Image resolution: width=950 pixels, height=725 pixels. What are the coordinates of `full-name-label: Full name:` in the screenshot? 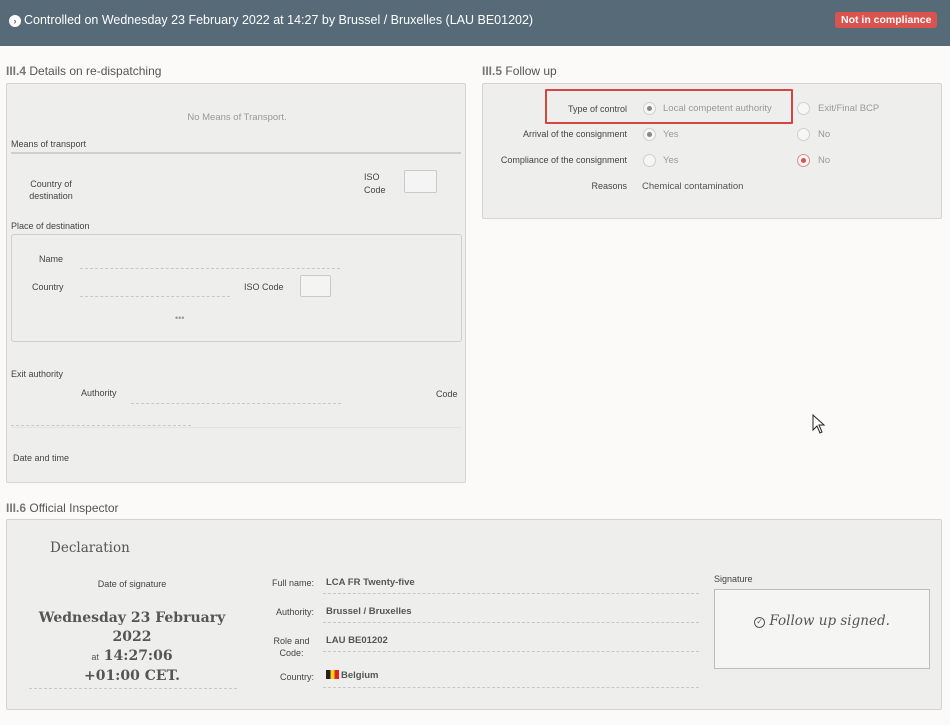 It's located at (292, 583).